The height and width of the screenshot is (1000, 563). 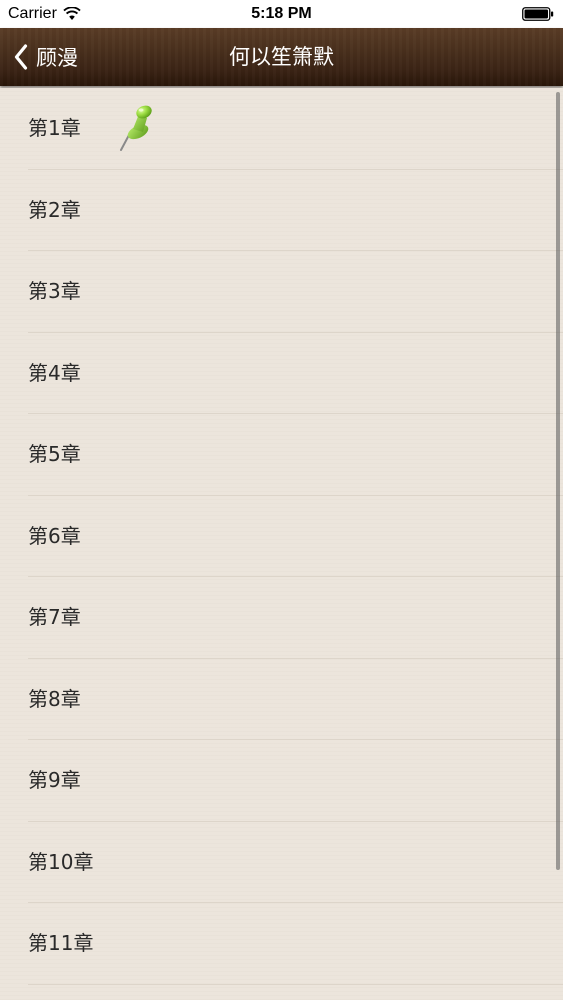 What do you see at coordinates (54, 454) in the screenshot?
I see `chapter-label: 第5章` at bounding box center [54, 454].